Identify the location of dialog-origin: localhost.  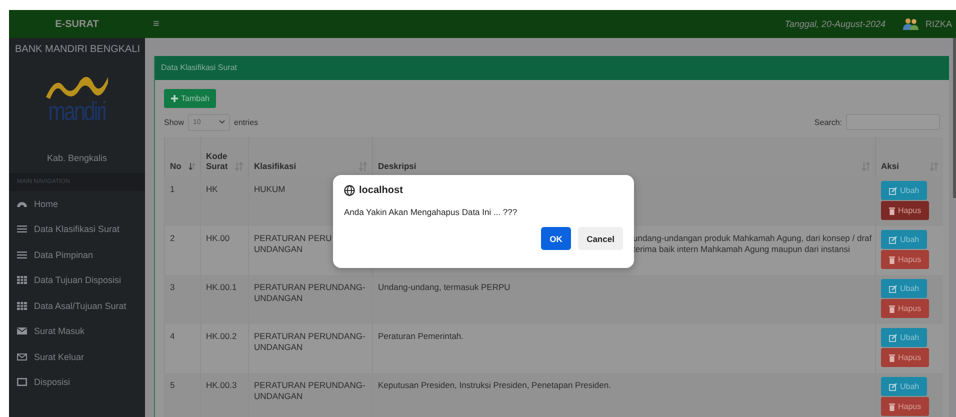
(381, 190).